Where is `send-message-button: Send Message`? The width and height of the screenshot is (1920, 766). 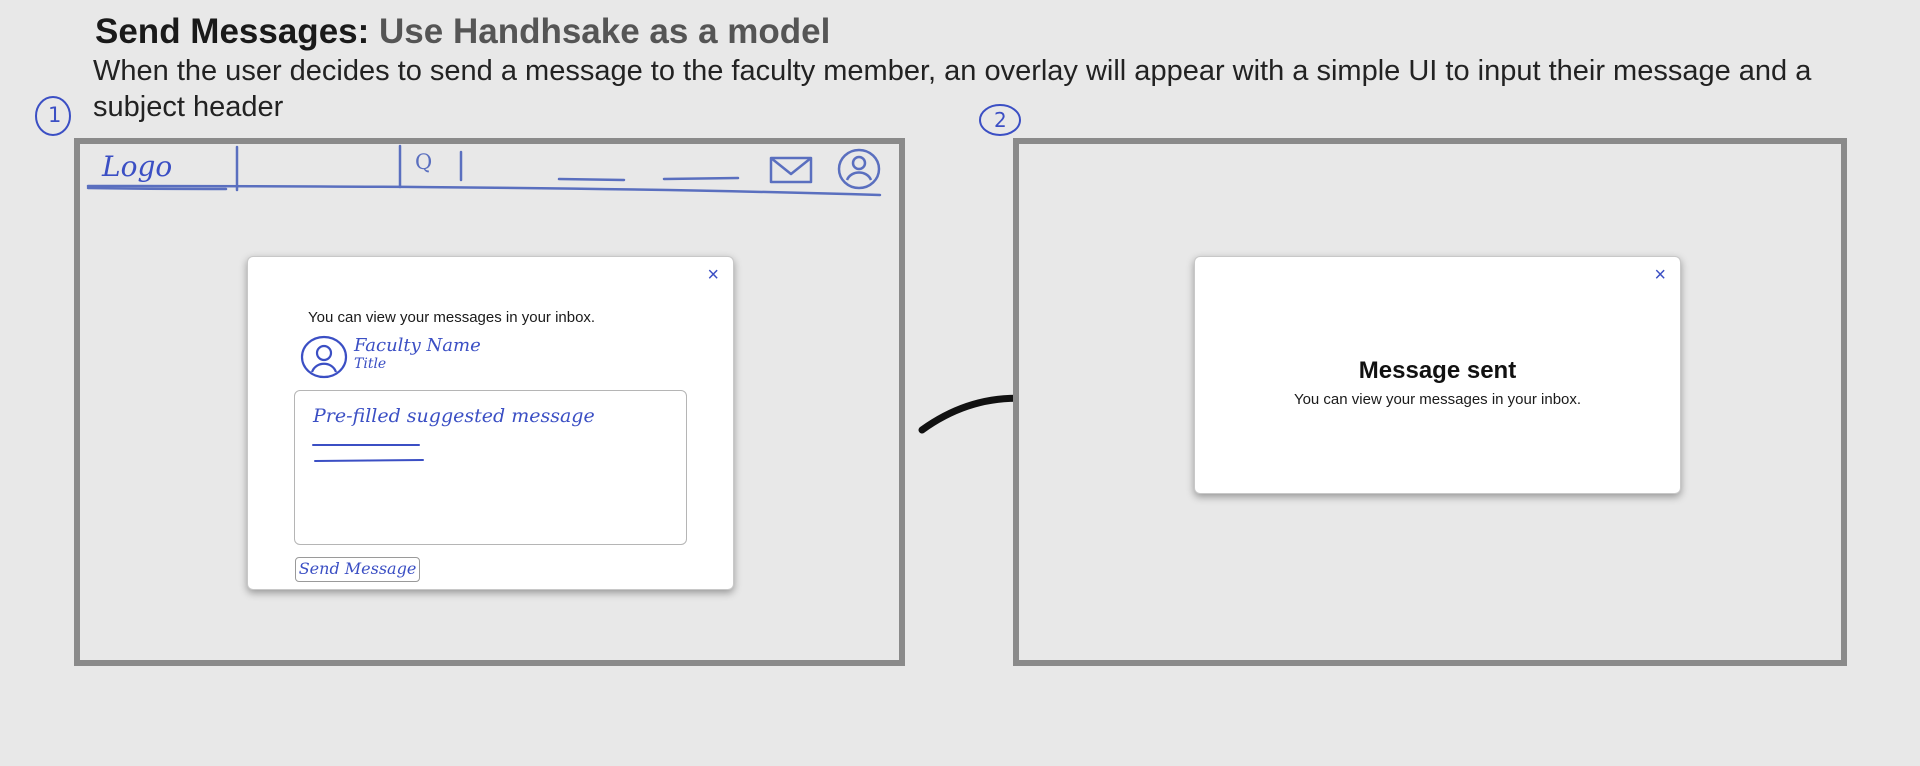 send-message-button: Send Message is located at coordinates (357, 569).